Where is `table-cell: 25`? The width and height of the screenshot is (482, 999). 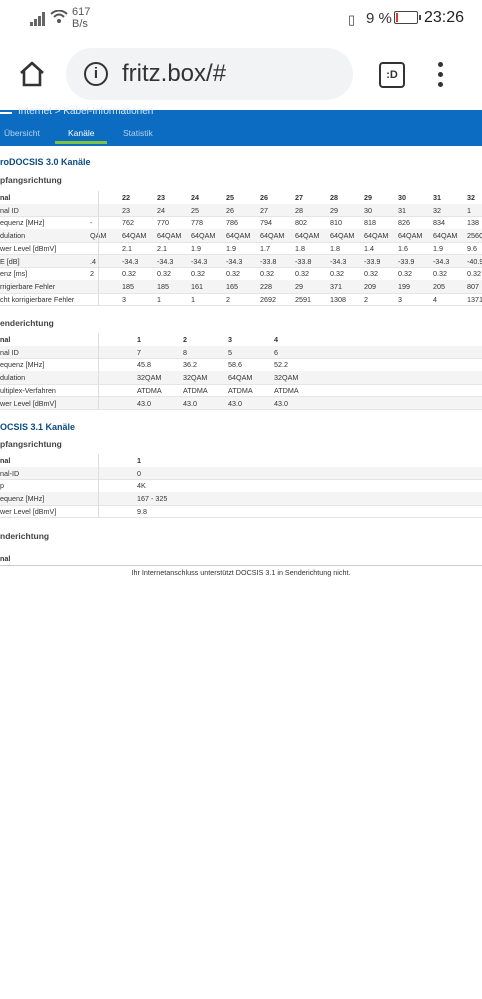 table-cell: 25 is located at coordinates (195, 210).